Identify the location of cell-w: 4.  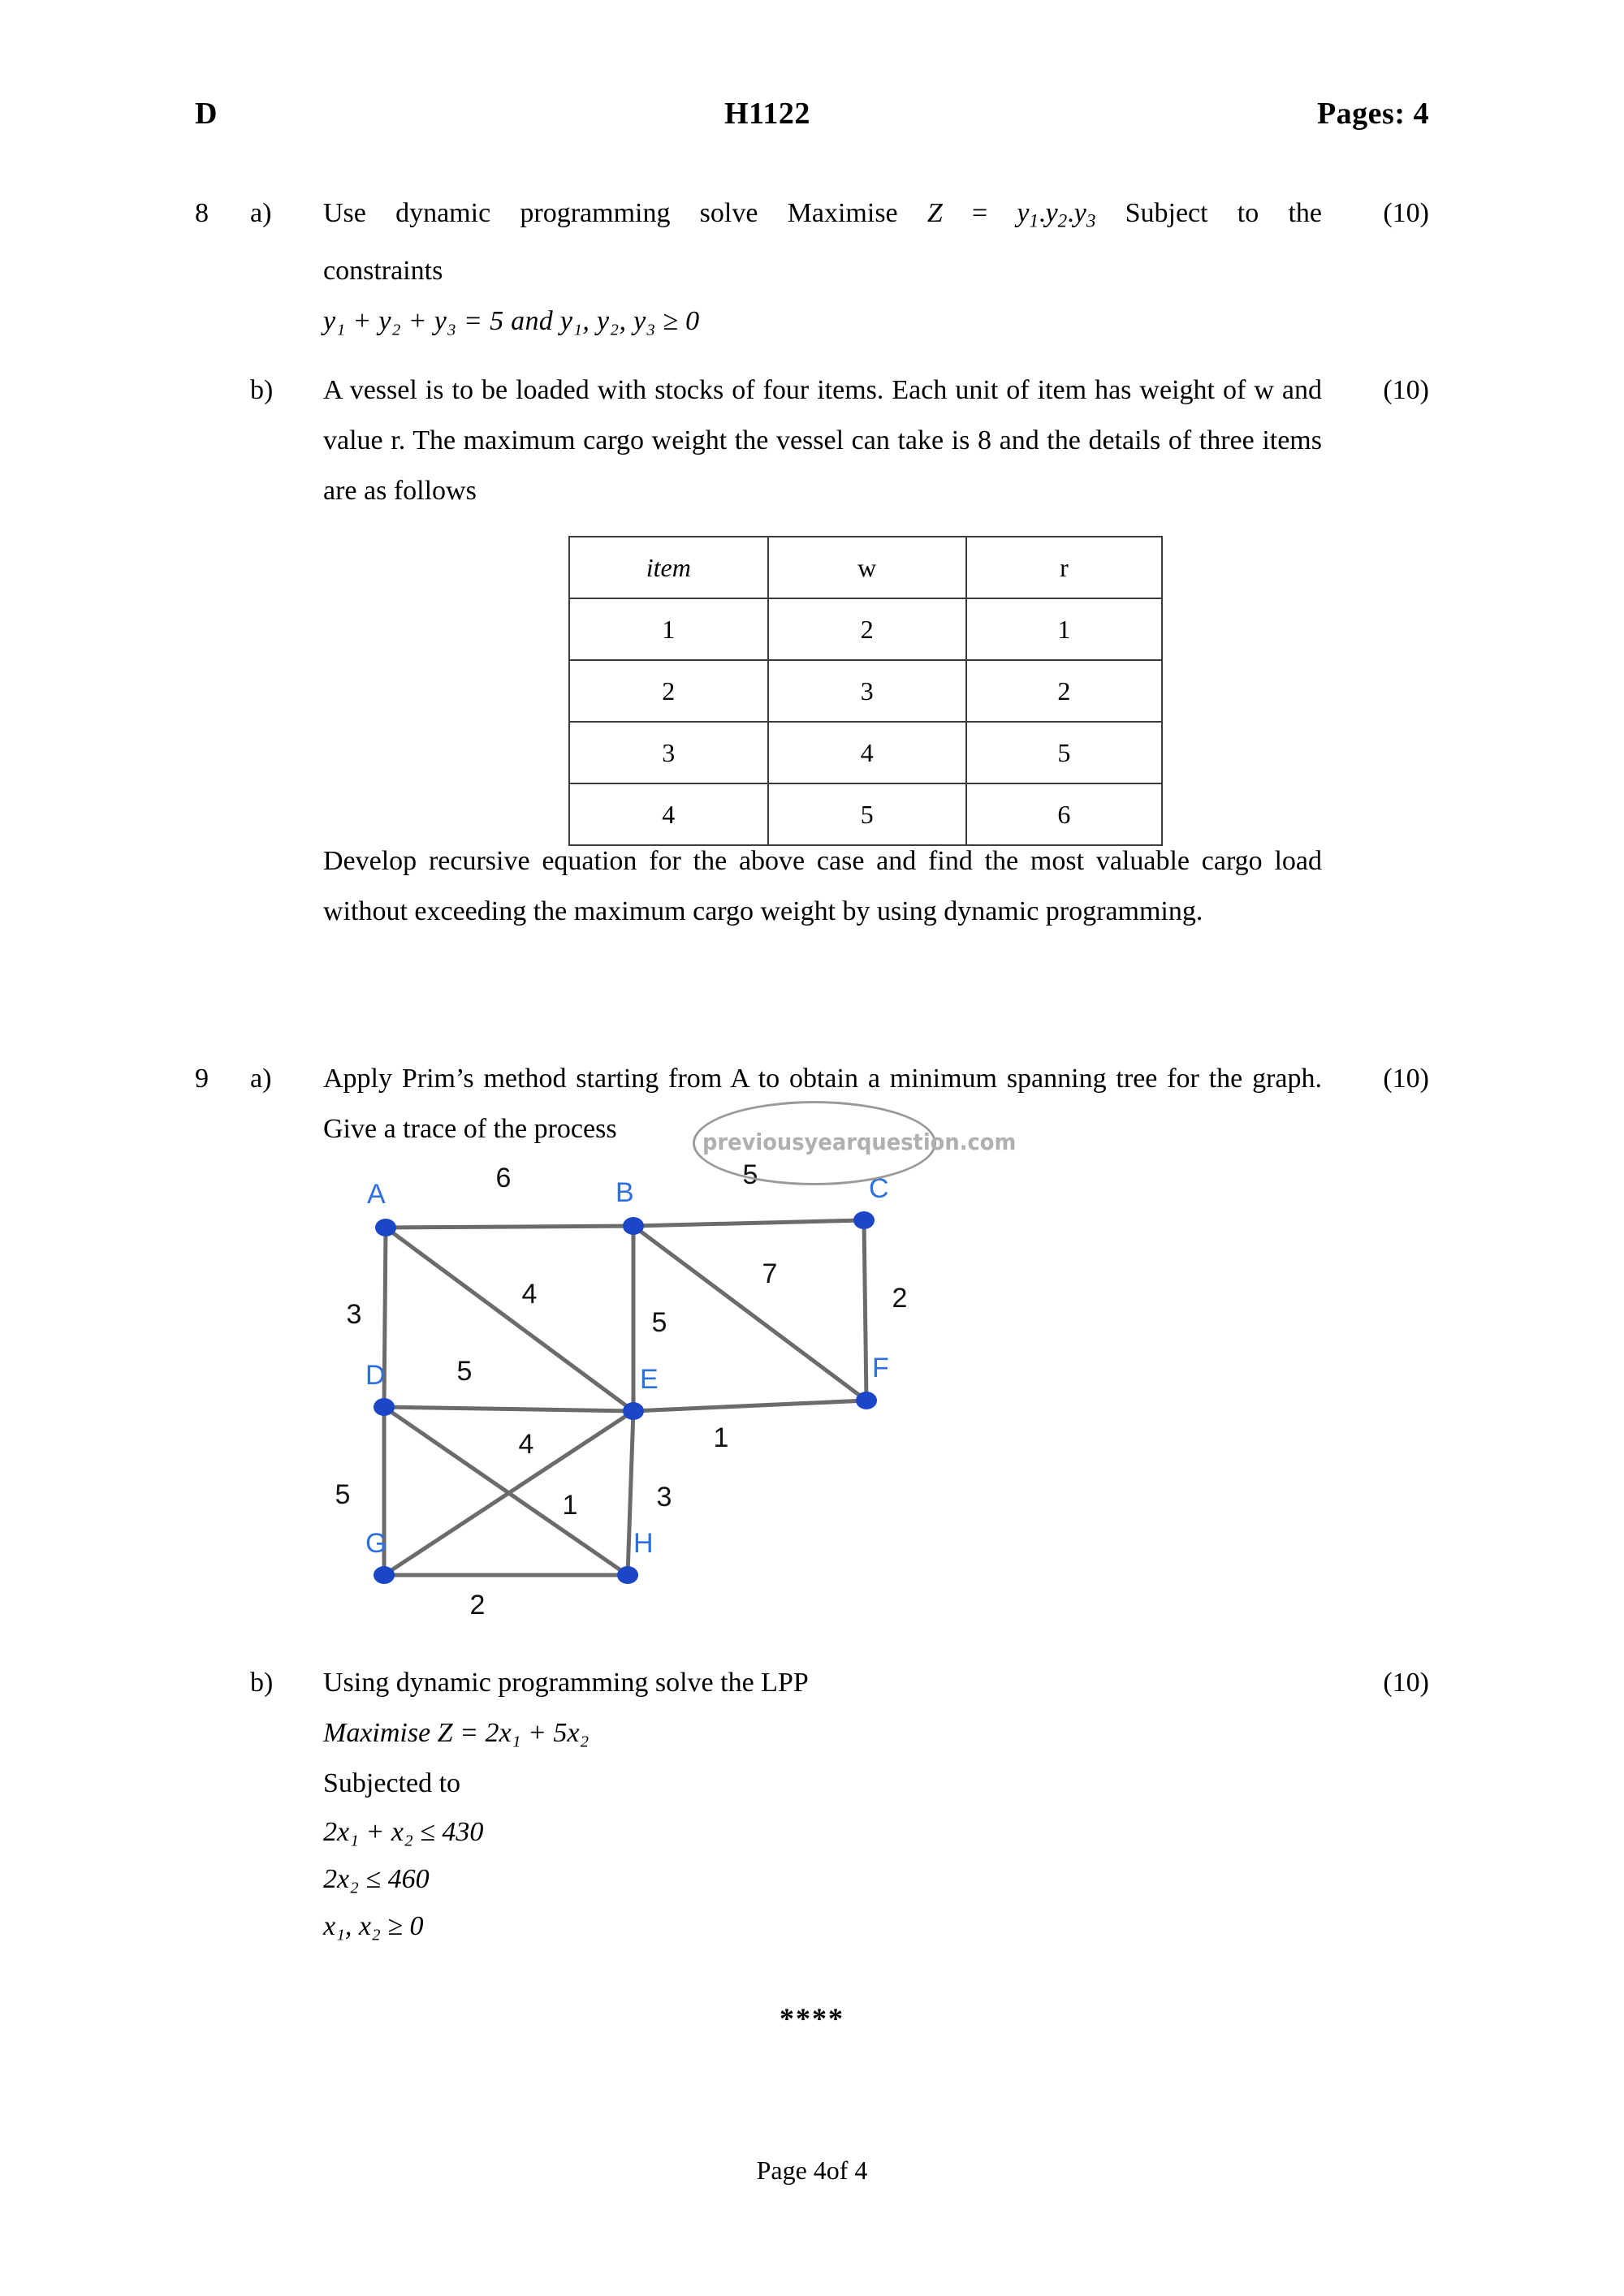
(867, 753).